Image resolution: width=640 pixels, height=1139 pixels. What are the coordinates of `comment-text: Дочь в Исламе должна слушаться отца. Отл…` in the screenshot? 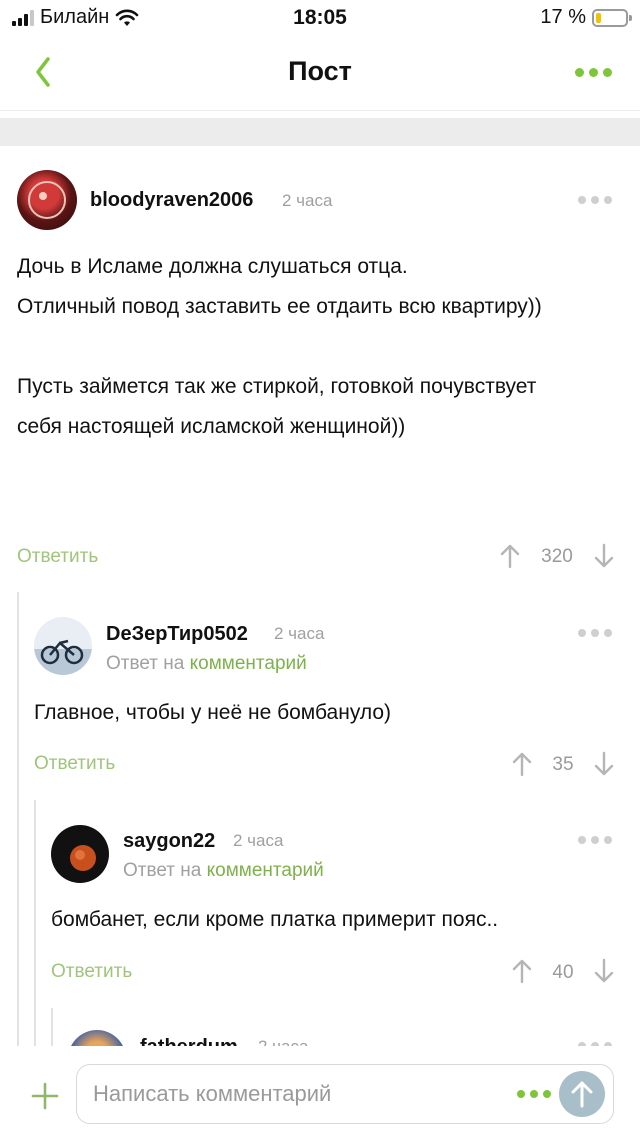 It's located at (279, 346).